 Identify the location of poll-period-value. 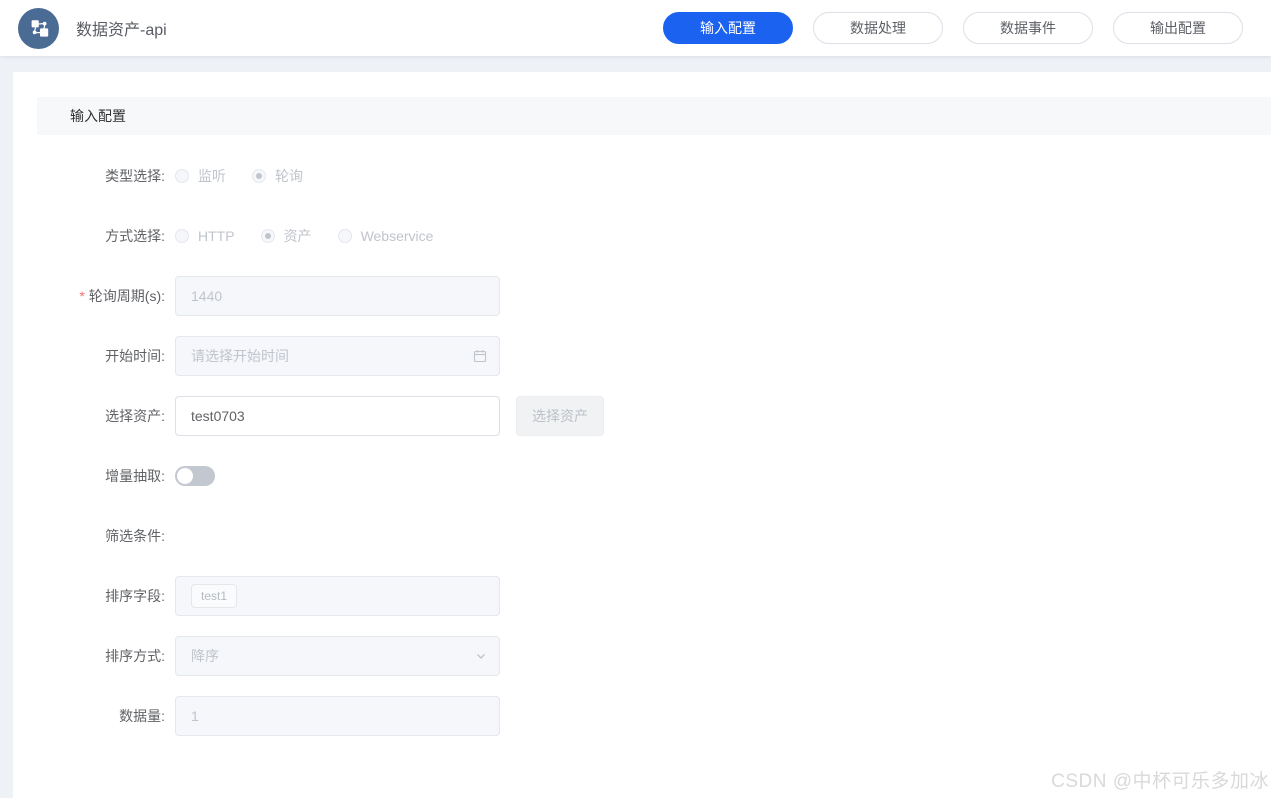
(337, 296).